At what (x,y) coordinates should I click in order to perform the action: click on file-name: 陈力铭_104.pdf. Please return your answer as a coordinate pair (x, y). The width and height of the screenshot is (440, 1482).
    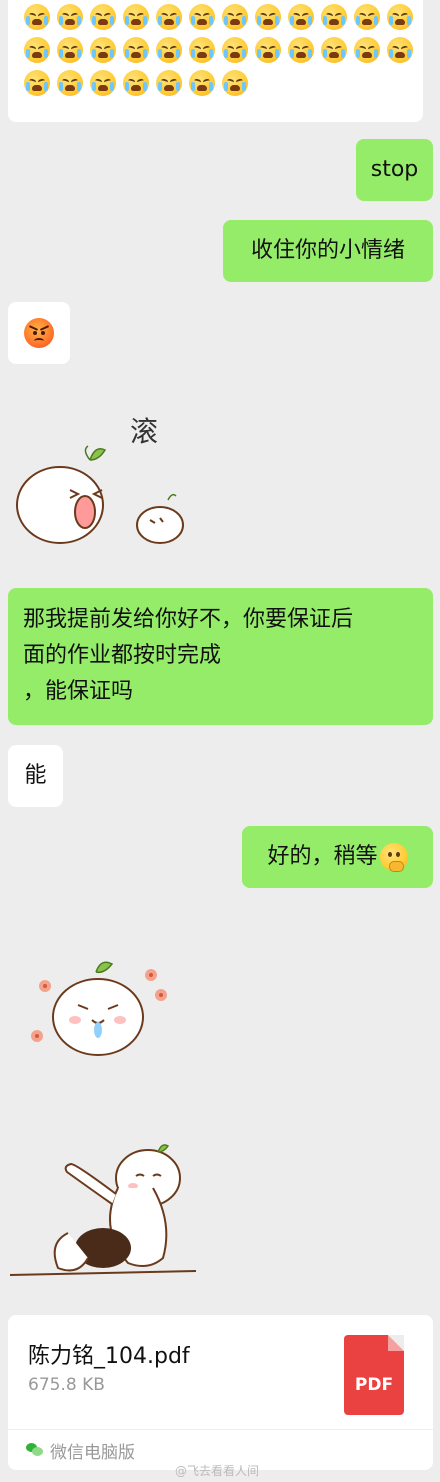
    Looking at the image, I should click on (109, 1356).